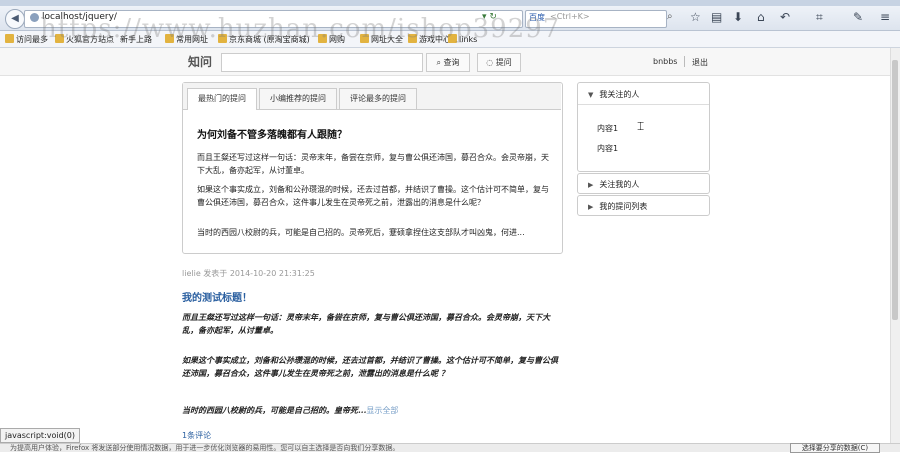 The width and height of the screenshot is (900, 453). I want to click on menu-icon: ≡, so click(885, 17).